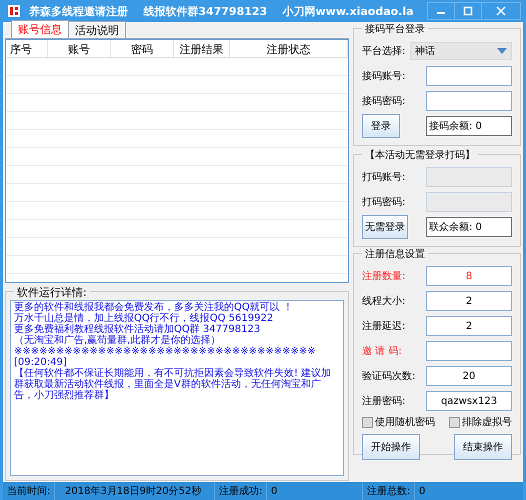 Image resolution: width=526 pixels, height=500 pixels. I want to click on input-field: 20, so click(469, 376).